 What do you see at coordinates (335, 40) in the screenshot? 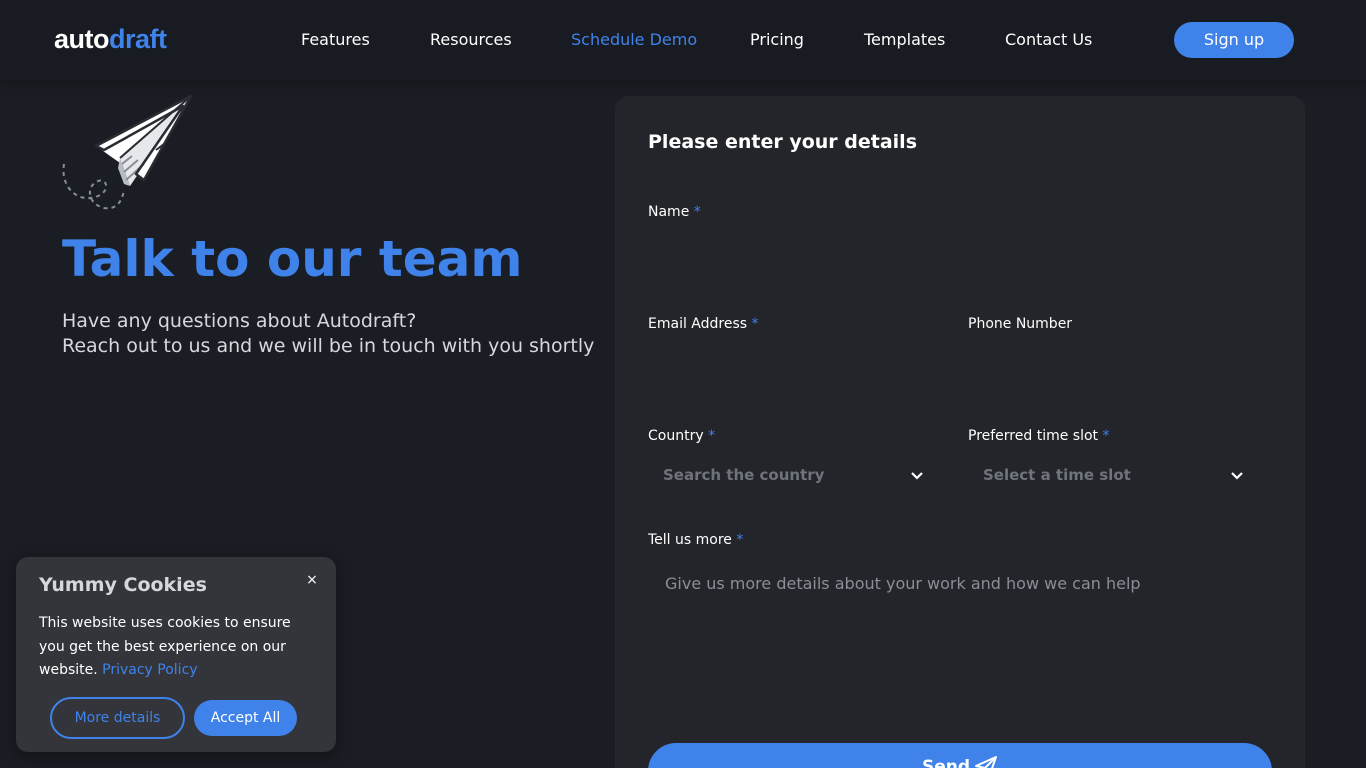
I see `nav-link-features: Features` at bounding box center [335, 40].